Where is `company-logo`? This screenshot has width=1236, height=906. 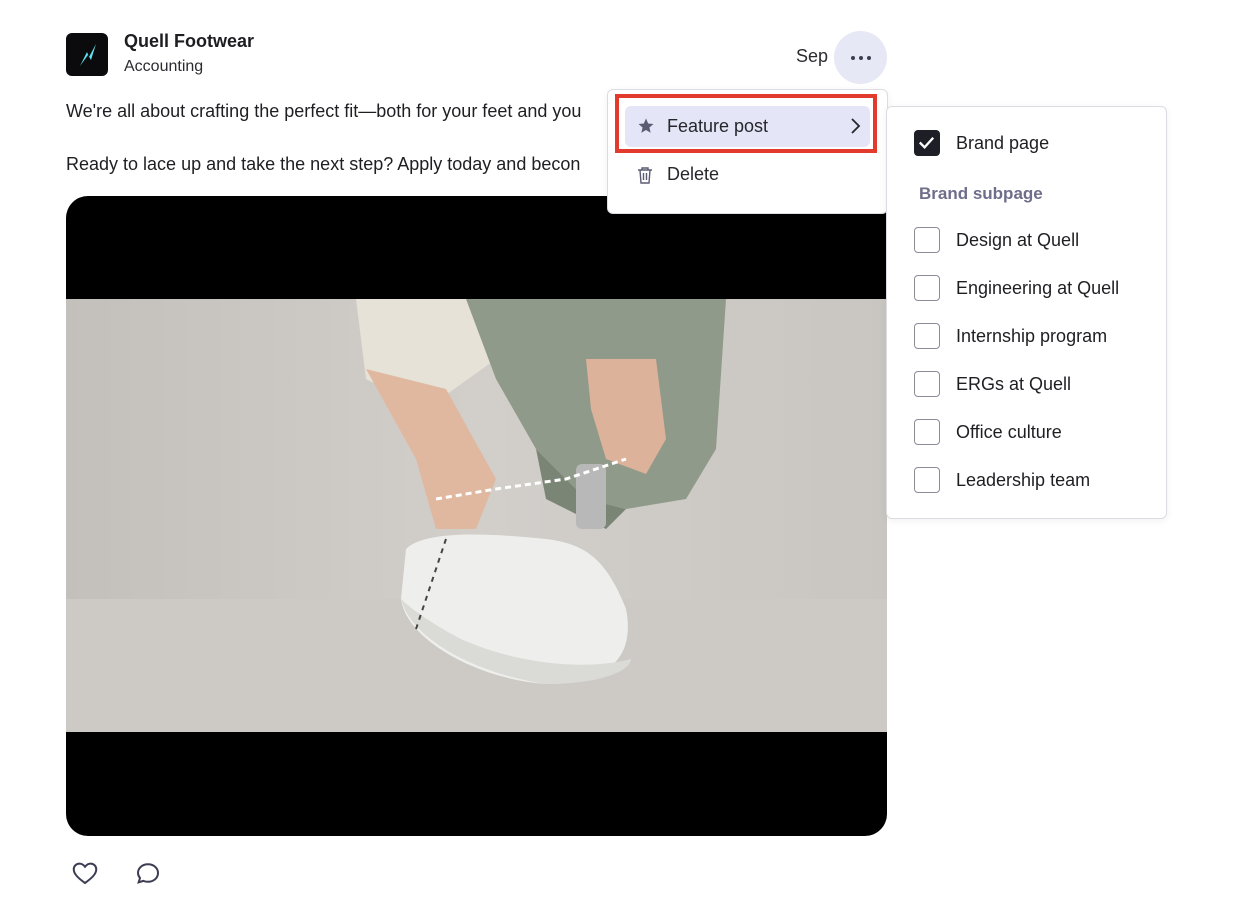 company-logo is located at coordinates (87, 54).